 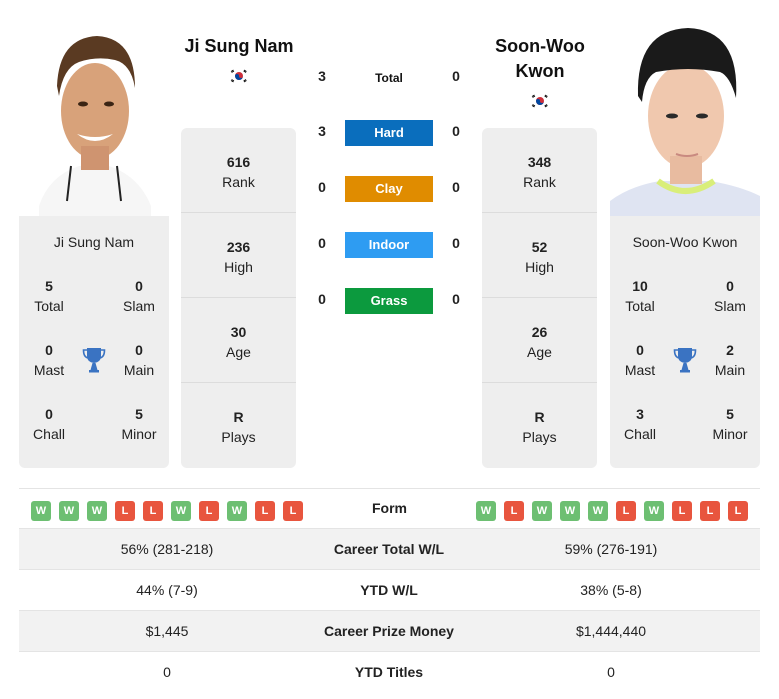 What do you see at coordinates (139, 360) in the screenshot?
I see `titles-main: 0 Main` at bounding box center [139, 360].